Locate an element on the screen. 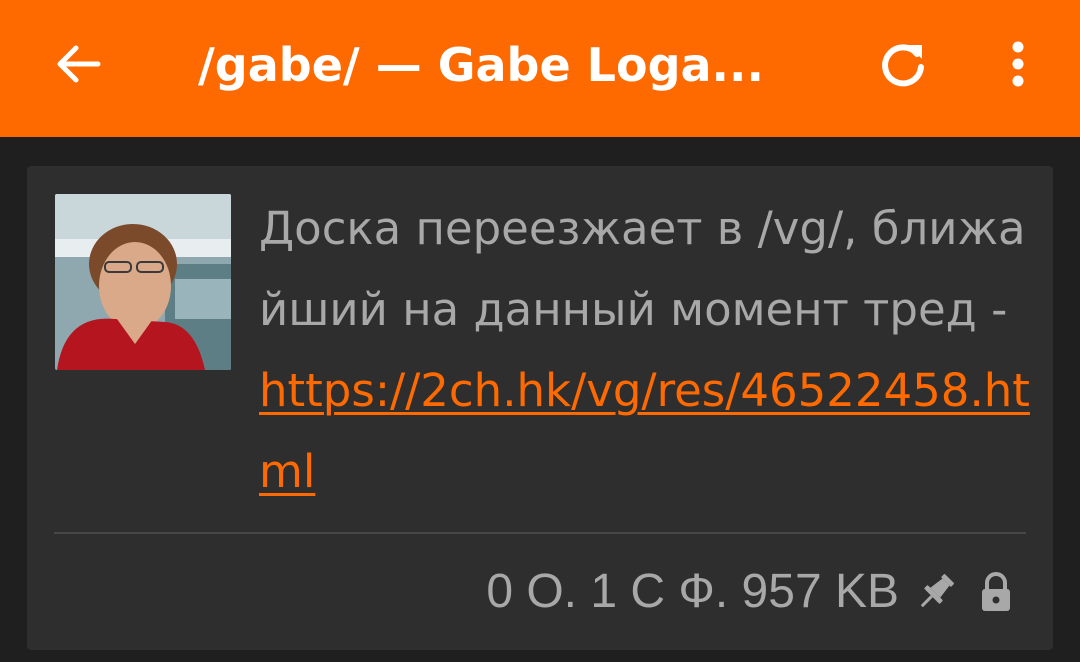 The image size is (1080, 662). lock-icon is located at coordinates (996, 592).